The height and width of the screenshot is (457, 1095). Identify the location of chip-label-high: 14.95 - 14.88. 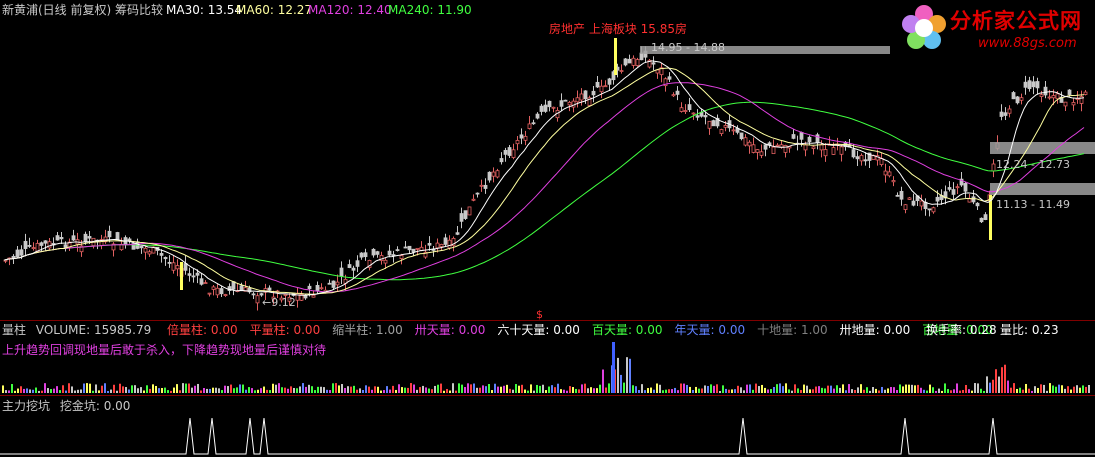
(688, 47).